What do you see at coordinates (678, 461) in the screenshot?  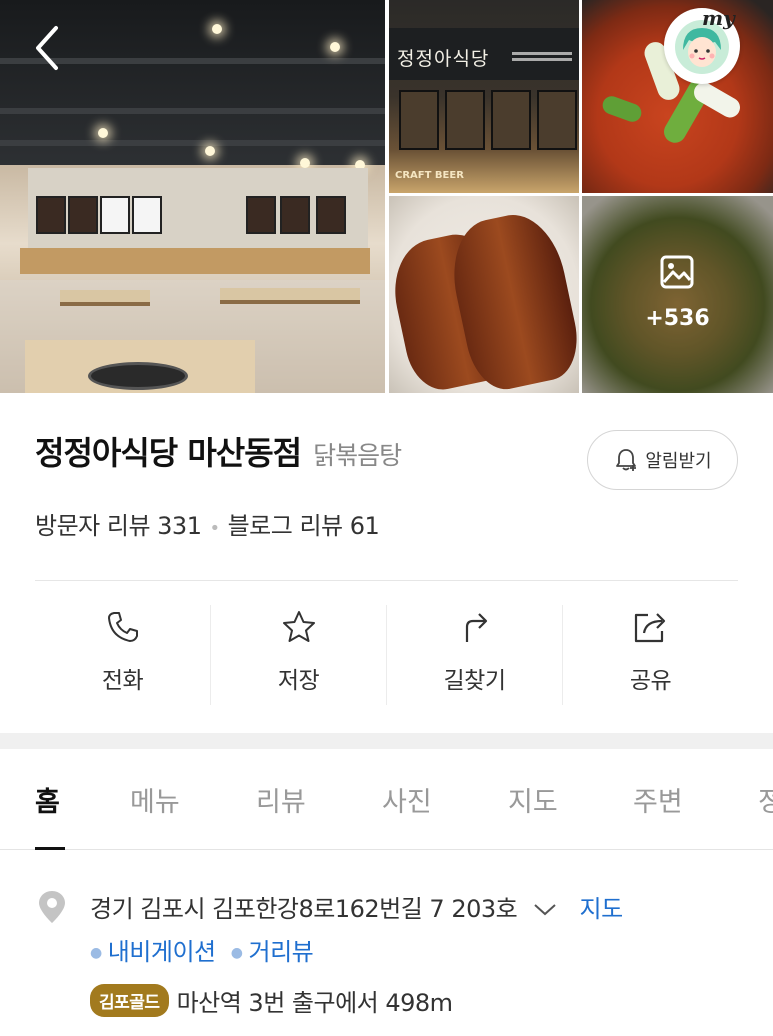 I see `alarm-label: 알림받기` at bounding box center [678, 461].